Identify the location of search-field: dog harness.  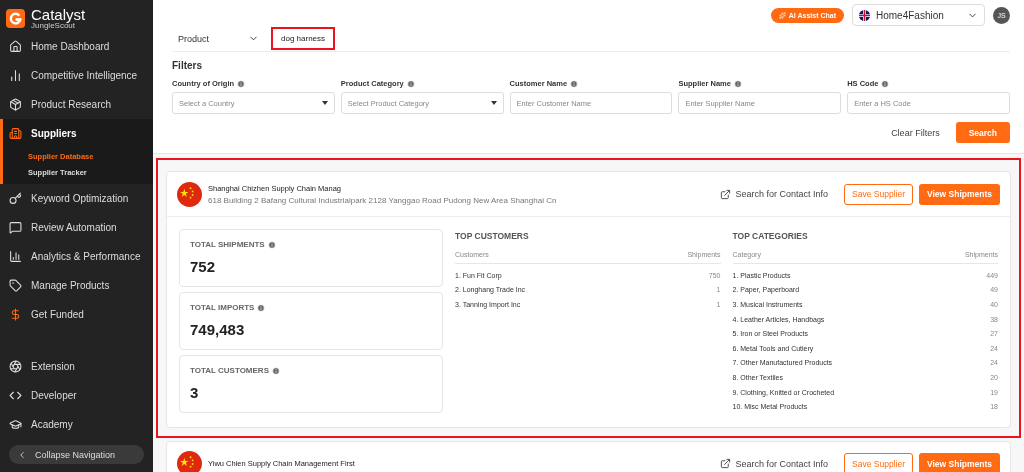
(303, 38).